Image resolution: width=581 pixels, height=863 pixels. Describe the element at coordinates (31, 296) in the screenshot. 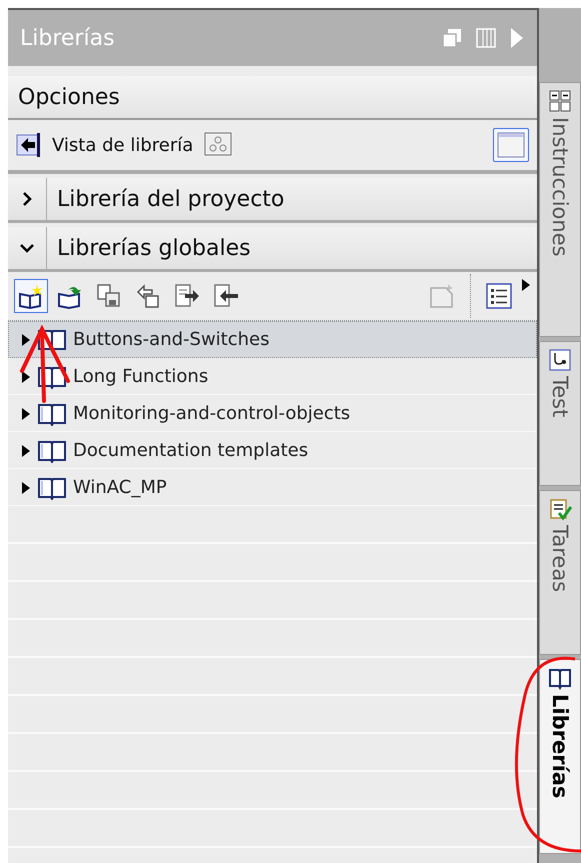

I see `new-library-button` at that location.